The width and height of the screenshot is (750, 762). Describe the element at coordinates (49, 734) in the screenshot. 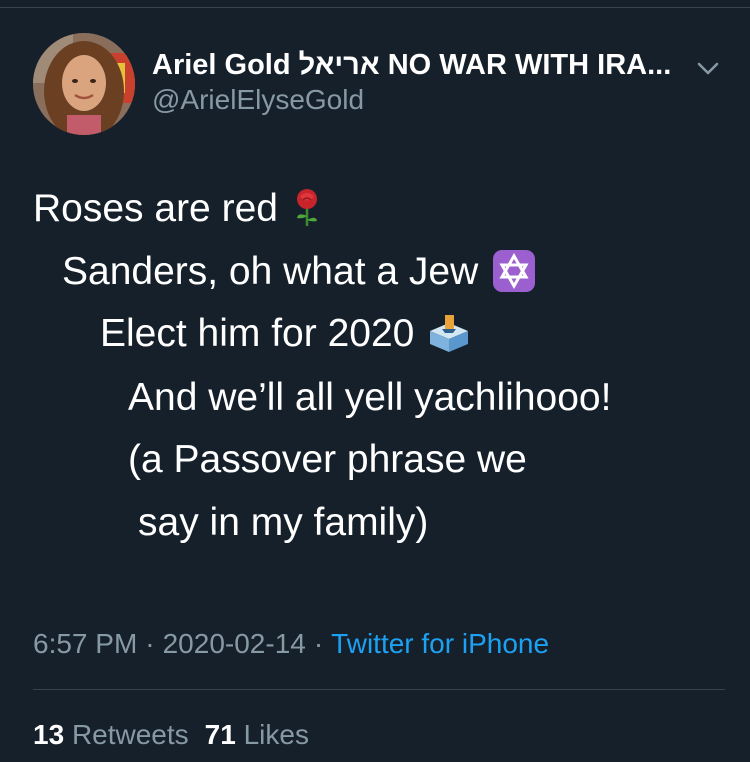

I see `retweets-count: 13` at that location.